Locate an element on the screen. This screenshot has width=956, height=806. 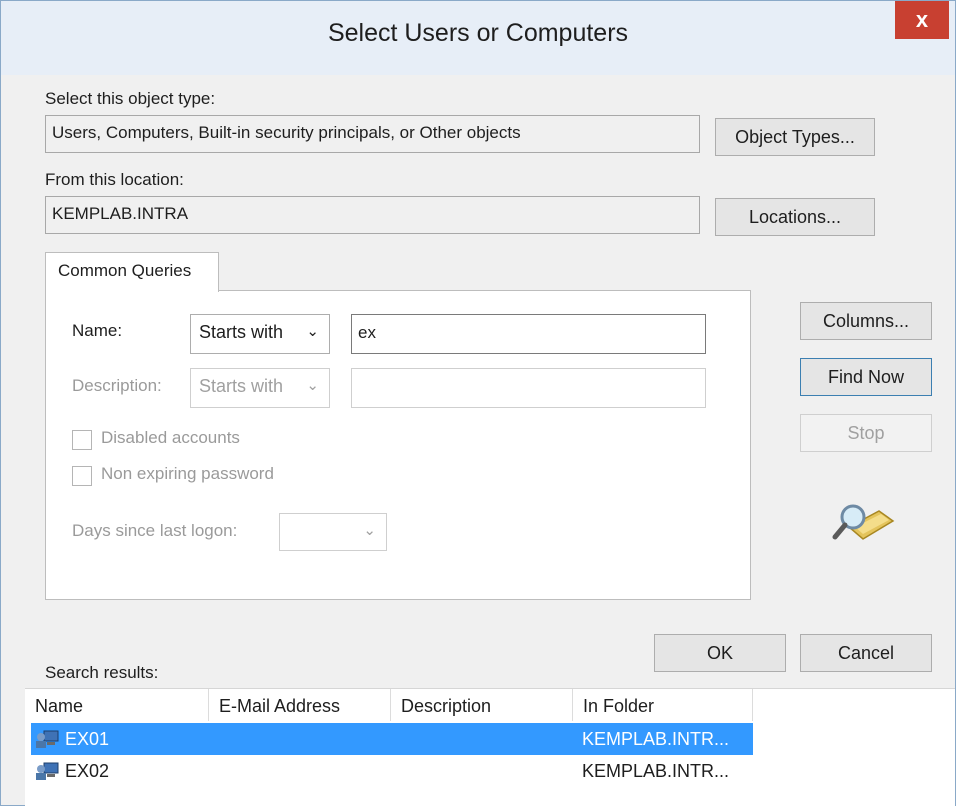
find-now-button: Find Now is located at coordinates (866, 377).